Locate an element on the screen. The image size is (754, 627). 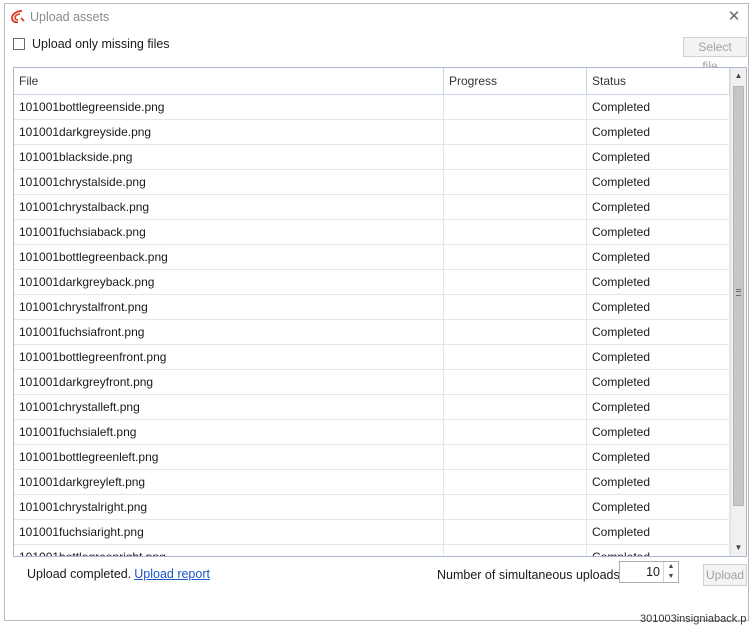
table-row: 101001darkgreyleft.png Completed is located at coordinates (372, 482).